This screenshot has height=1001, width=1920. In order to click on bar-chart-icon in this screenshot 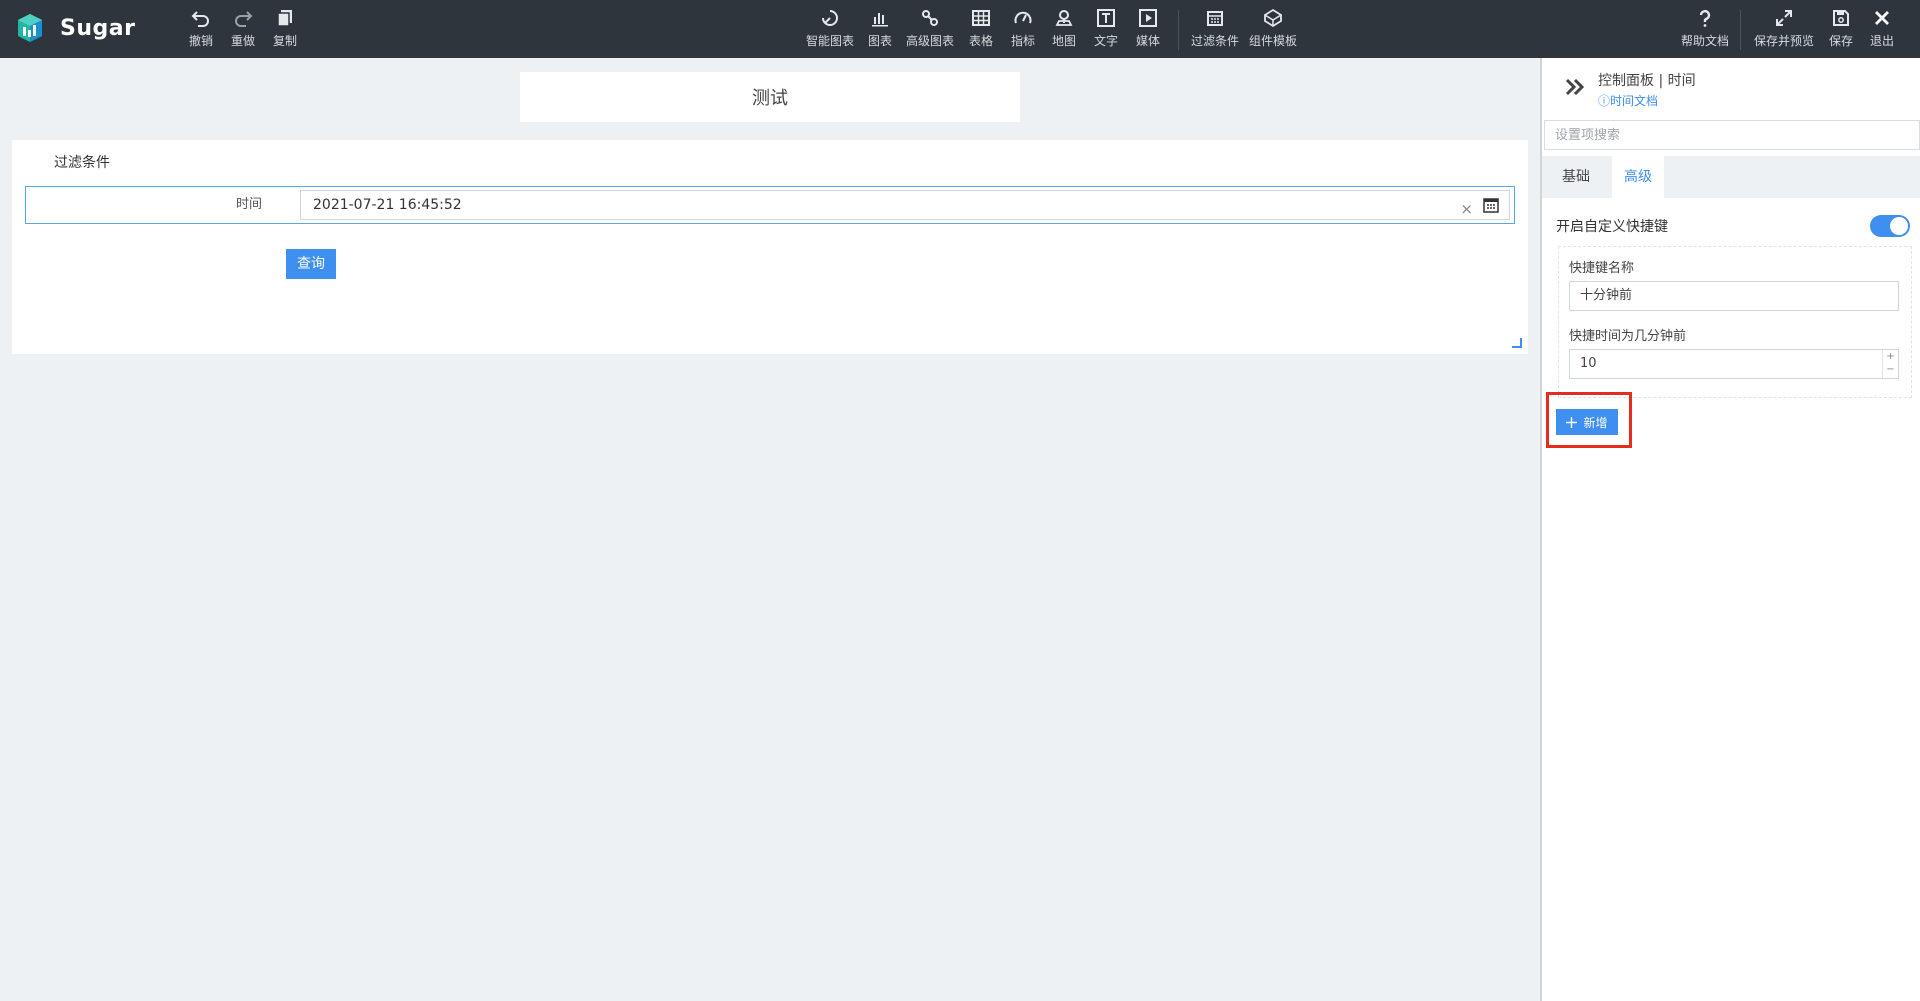, I will do `click(880, 20)`.